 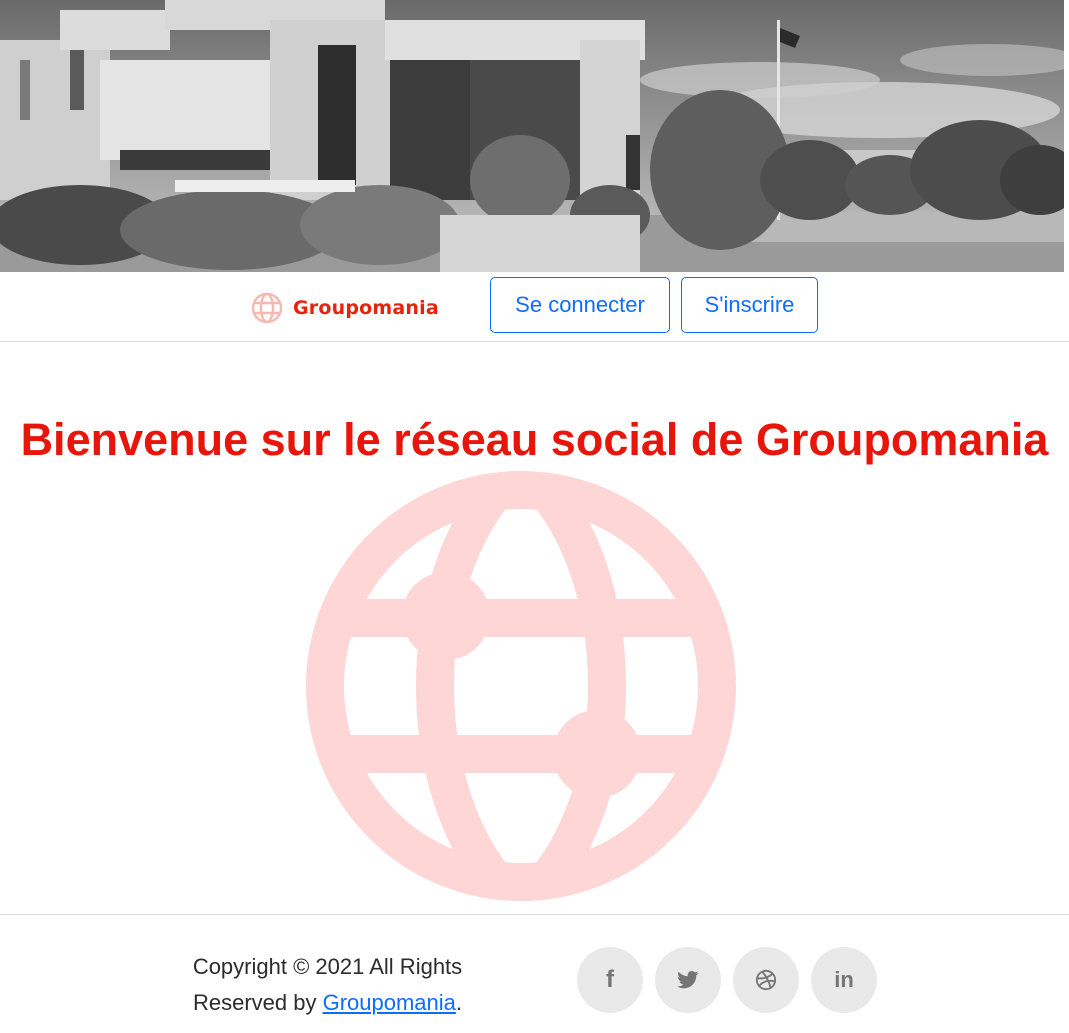 I want to click on facebook-button: f, so click(x=610, y=980).